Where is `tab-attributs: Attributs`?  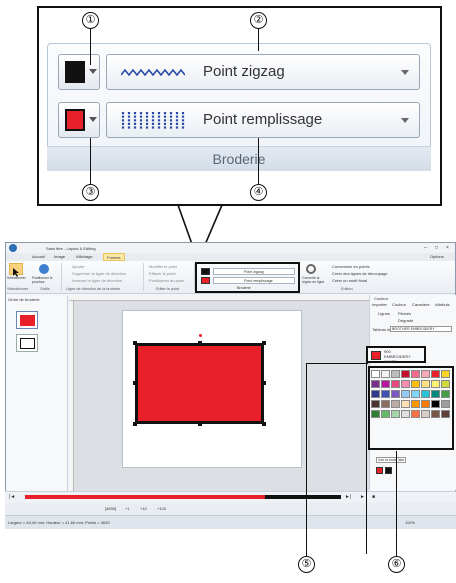 tab-attributs: Attributs is located at coordinates (442, 304).